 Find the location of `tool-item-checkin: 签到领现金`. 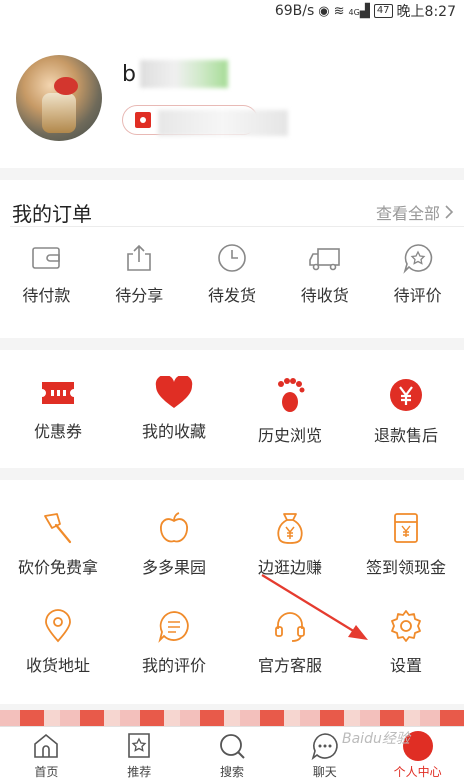

tool-item-checkin: 签到领现金 is located at coordinates (406, 544).